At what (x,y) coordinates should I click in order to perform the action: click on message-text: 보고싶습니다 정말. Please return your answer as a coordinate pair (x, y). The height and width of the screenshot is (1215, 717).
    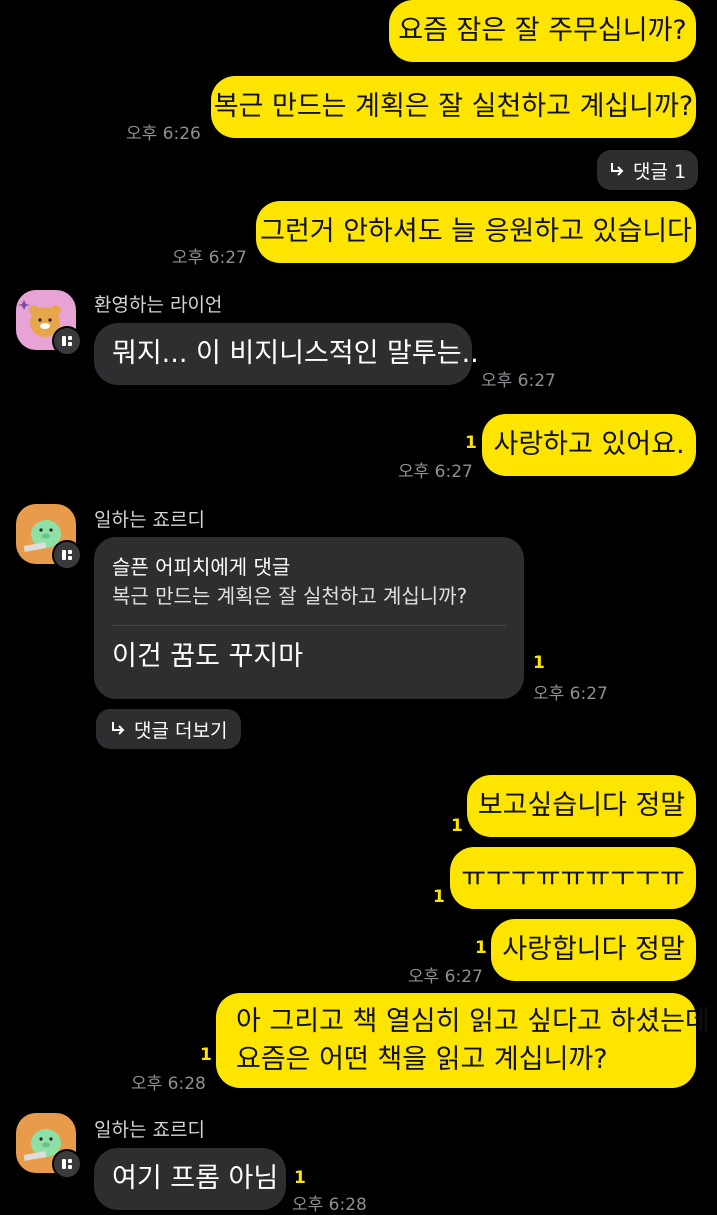
    Looking at the image, I should click on (581, 805).